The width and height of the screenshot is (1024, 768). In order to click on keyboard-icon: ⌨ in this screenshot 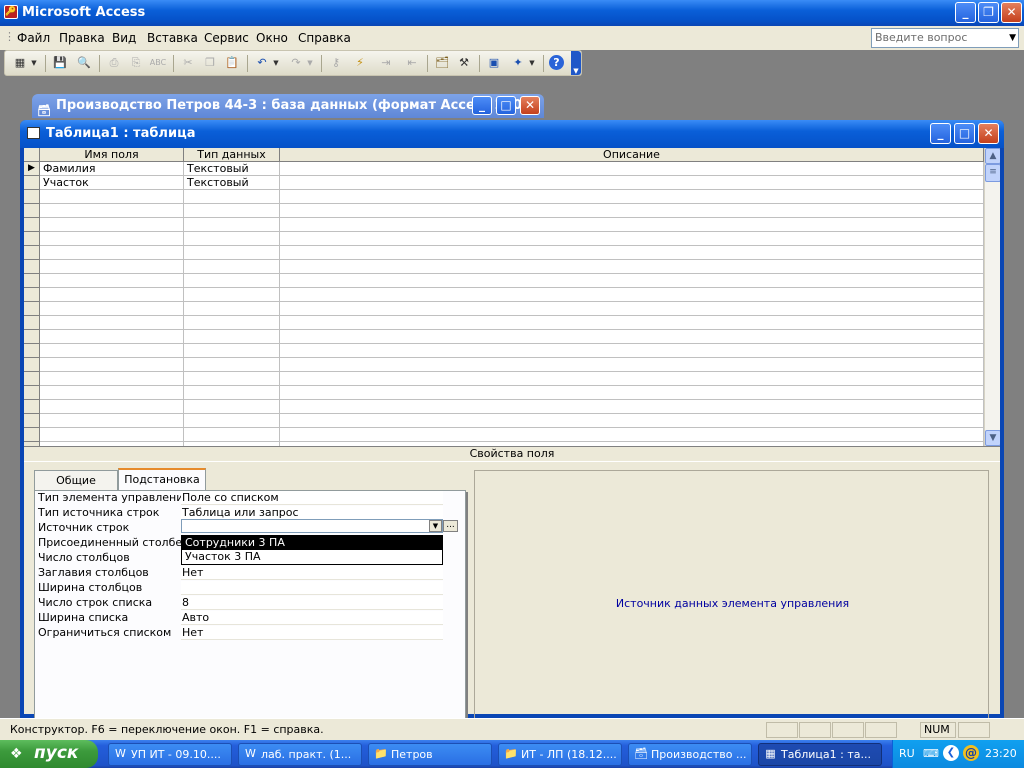, I will do `click(931, 753)`.